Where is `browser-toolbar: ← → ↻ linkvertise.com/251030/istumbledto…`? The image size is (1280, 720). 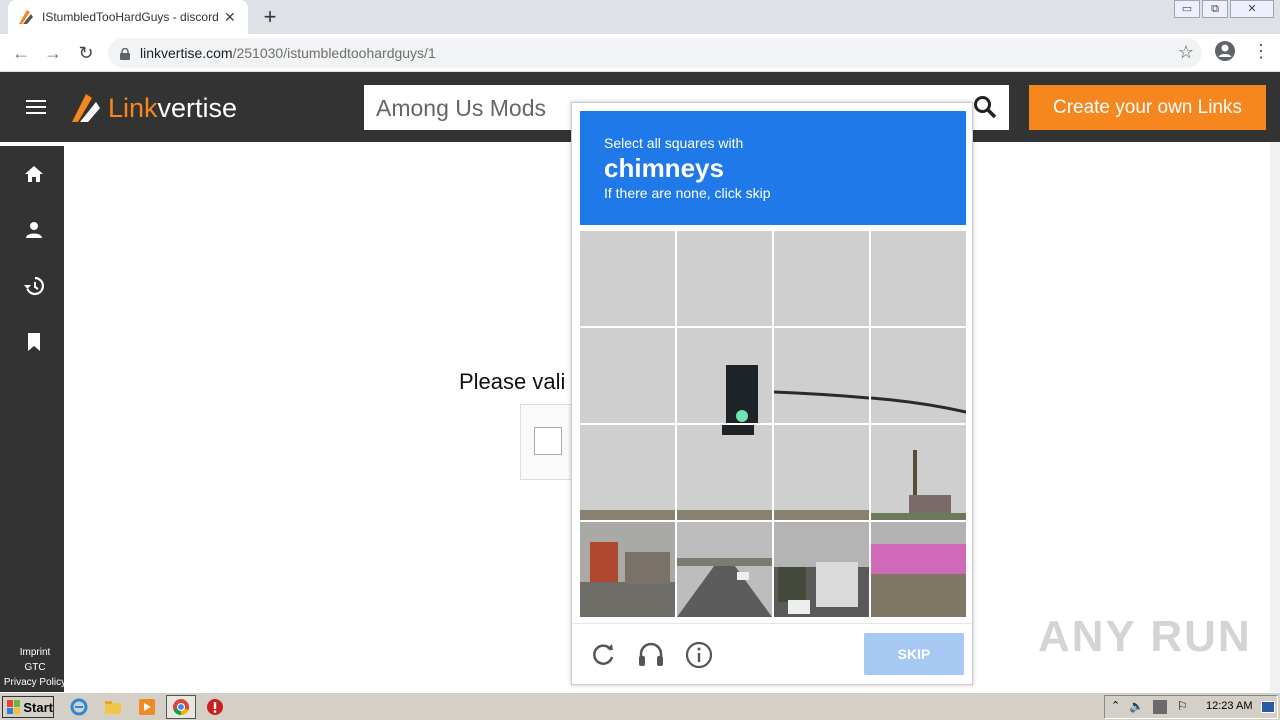
browser-toolbar: ← → ↻ linkvertise.com/251030/istumbledto… is located at coordinates (640, 53).